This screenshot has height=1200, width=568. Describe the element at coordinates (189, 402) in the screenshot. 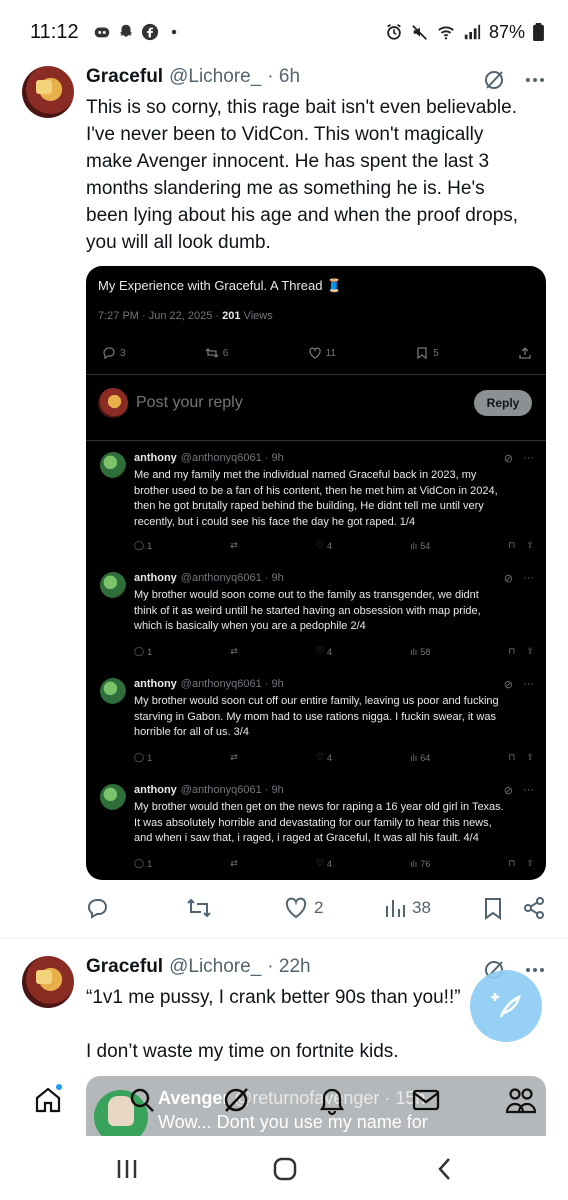

I see `reply-placeholder: Post your reply` at that location.